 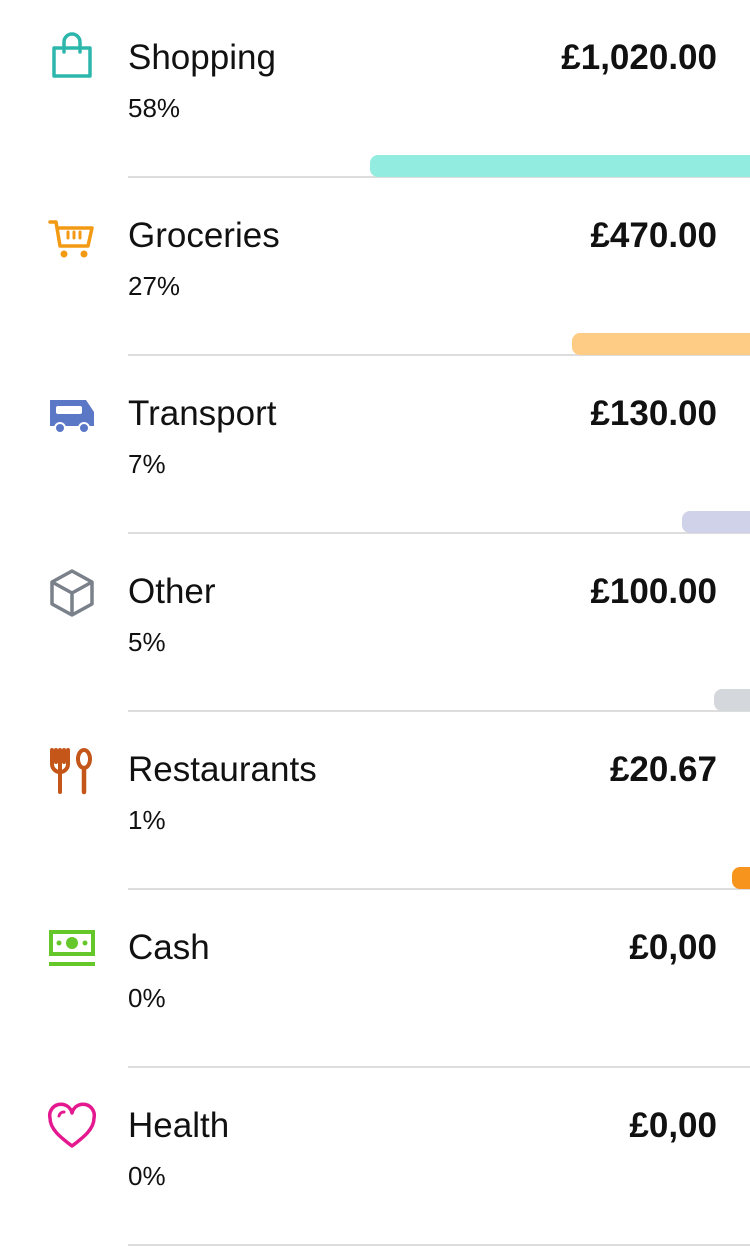 What do you see at coordinates (202, 413) in the screenshot?
I see `category-name: Transport` at bounding box center [202, 413].